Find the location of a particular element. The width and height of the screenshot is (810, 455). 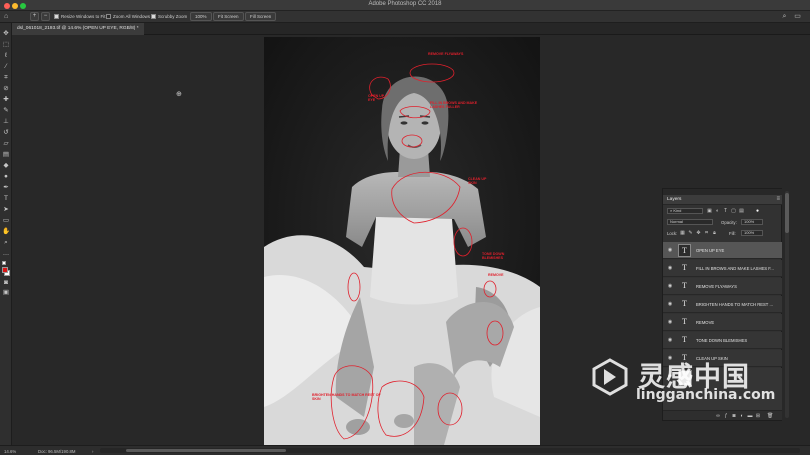

clone-stamp-tool-icon: ⊥ is located at coordinates (6, 122).